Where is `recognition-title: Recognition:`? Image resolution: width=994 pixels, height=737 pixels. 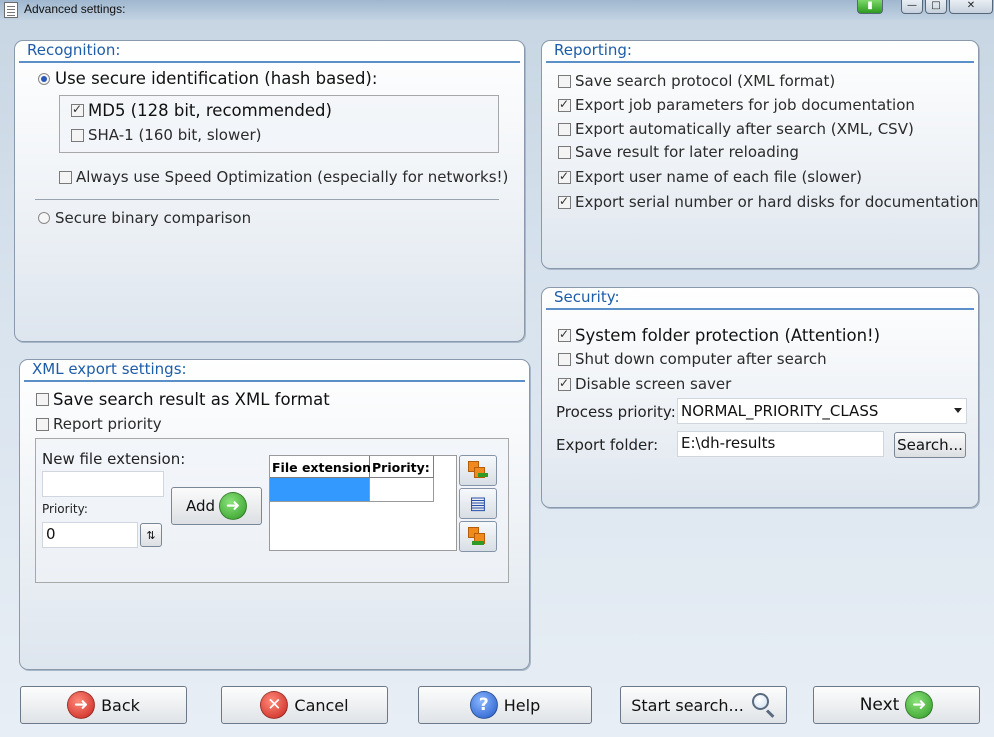 recognition-title: Recognition: is located at coordinates (74, 50).